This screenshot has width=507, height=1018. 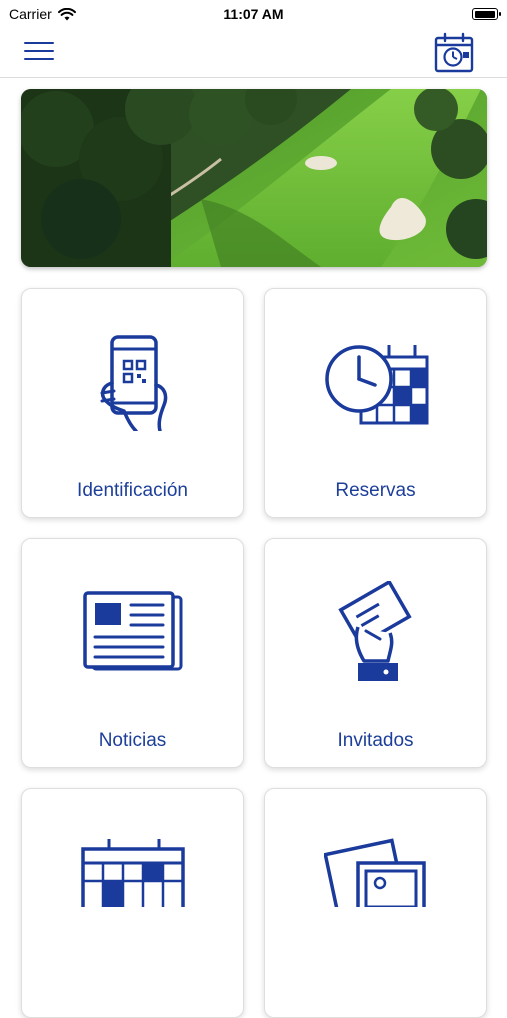 What do you see at coordinates (375, 490) in the screenshot?
I see `tile-label: Reservas` at bounding box center [375, 490].